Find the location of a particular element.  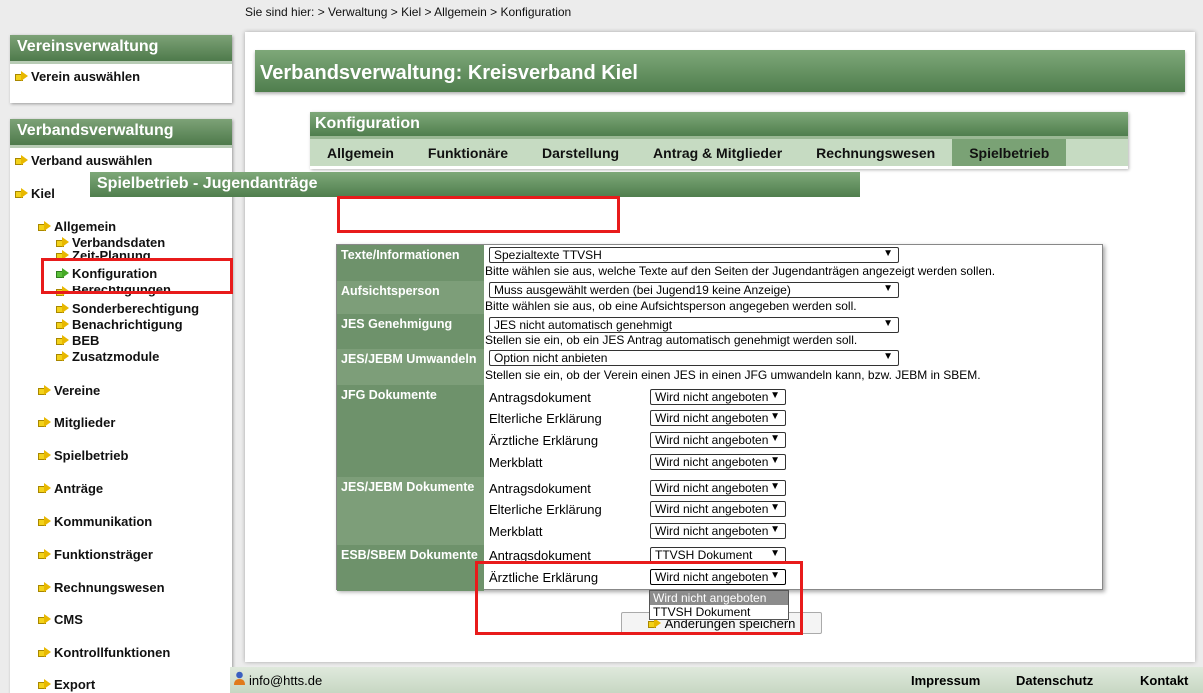

texte-select: Spezialtexte TTVSH ▼ is located at coordinates (694, 255).